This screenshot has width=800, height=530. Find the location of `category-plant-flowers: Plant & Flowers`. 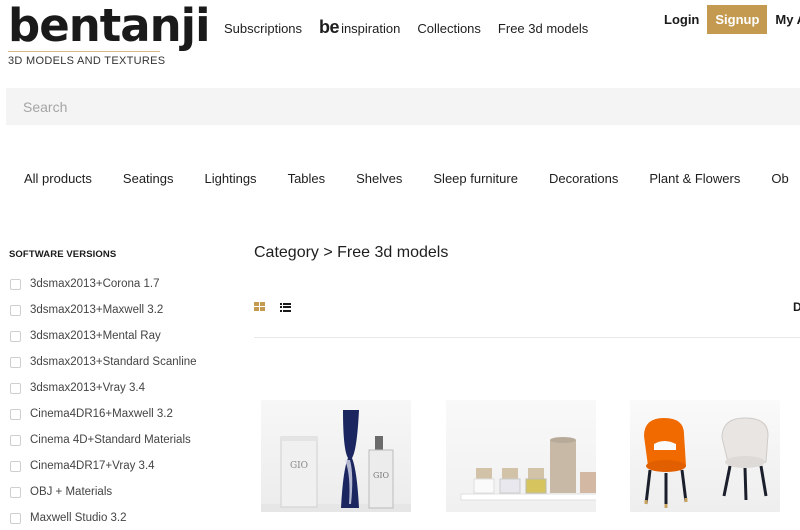

category-plant-flowers: Plant & Flowers is located at coordinates (694, 178).